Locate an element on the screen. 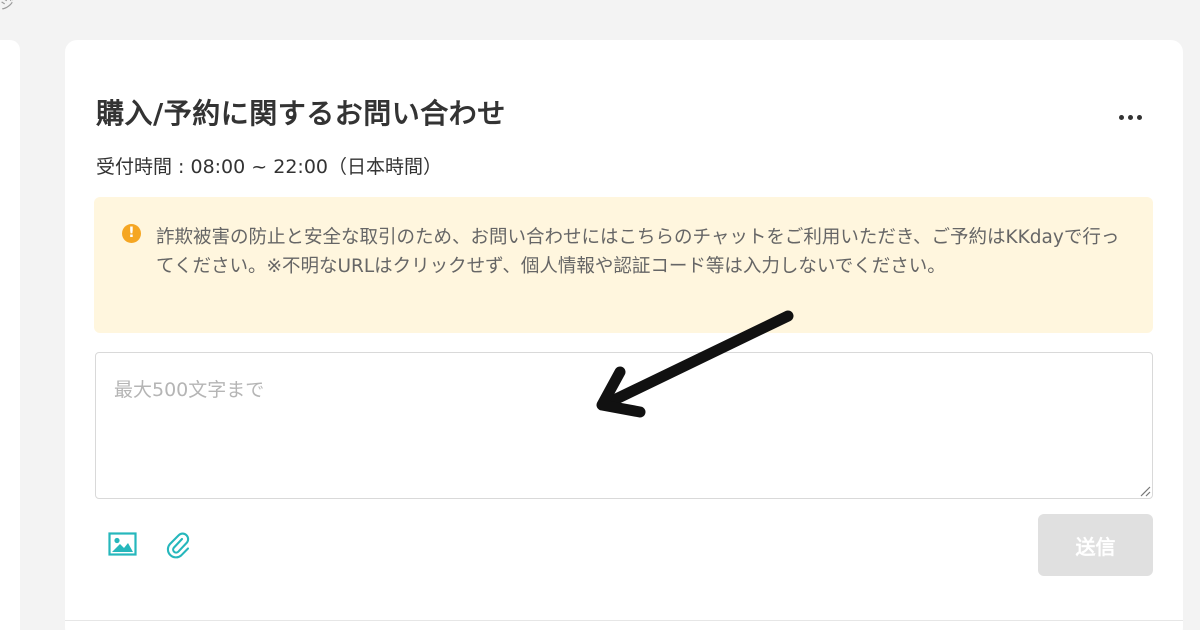 This screenshot has height=630, width=1200. more-options-button is located at coordinates (1130, 117).